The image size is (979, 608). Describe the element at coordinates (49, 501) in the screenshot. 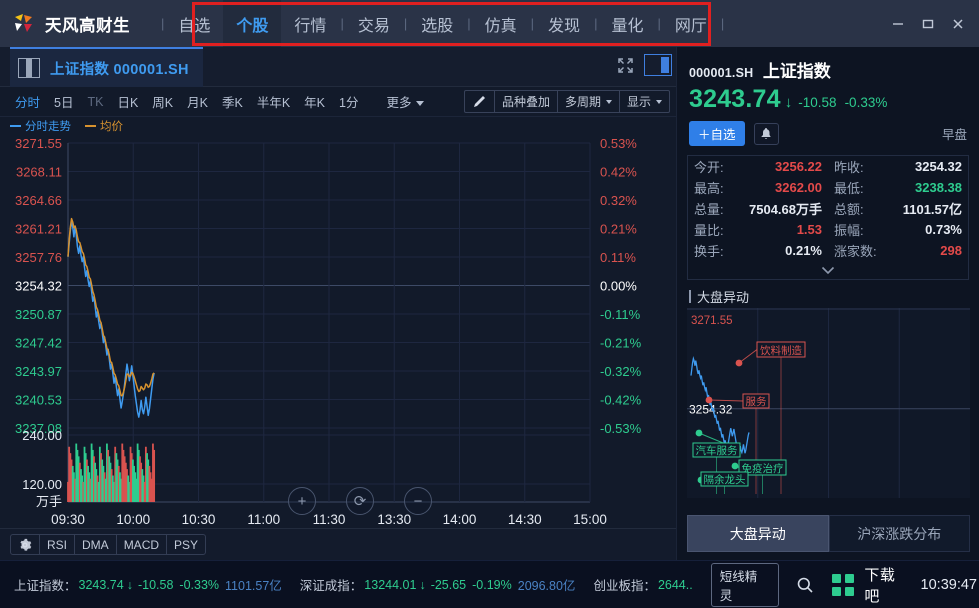

I see `svg-text: 万手` at that location.